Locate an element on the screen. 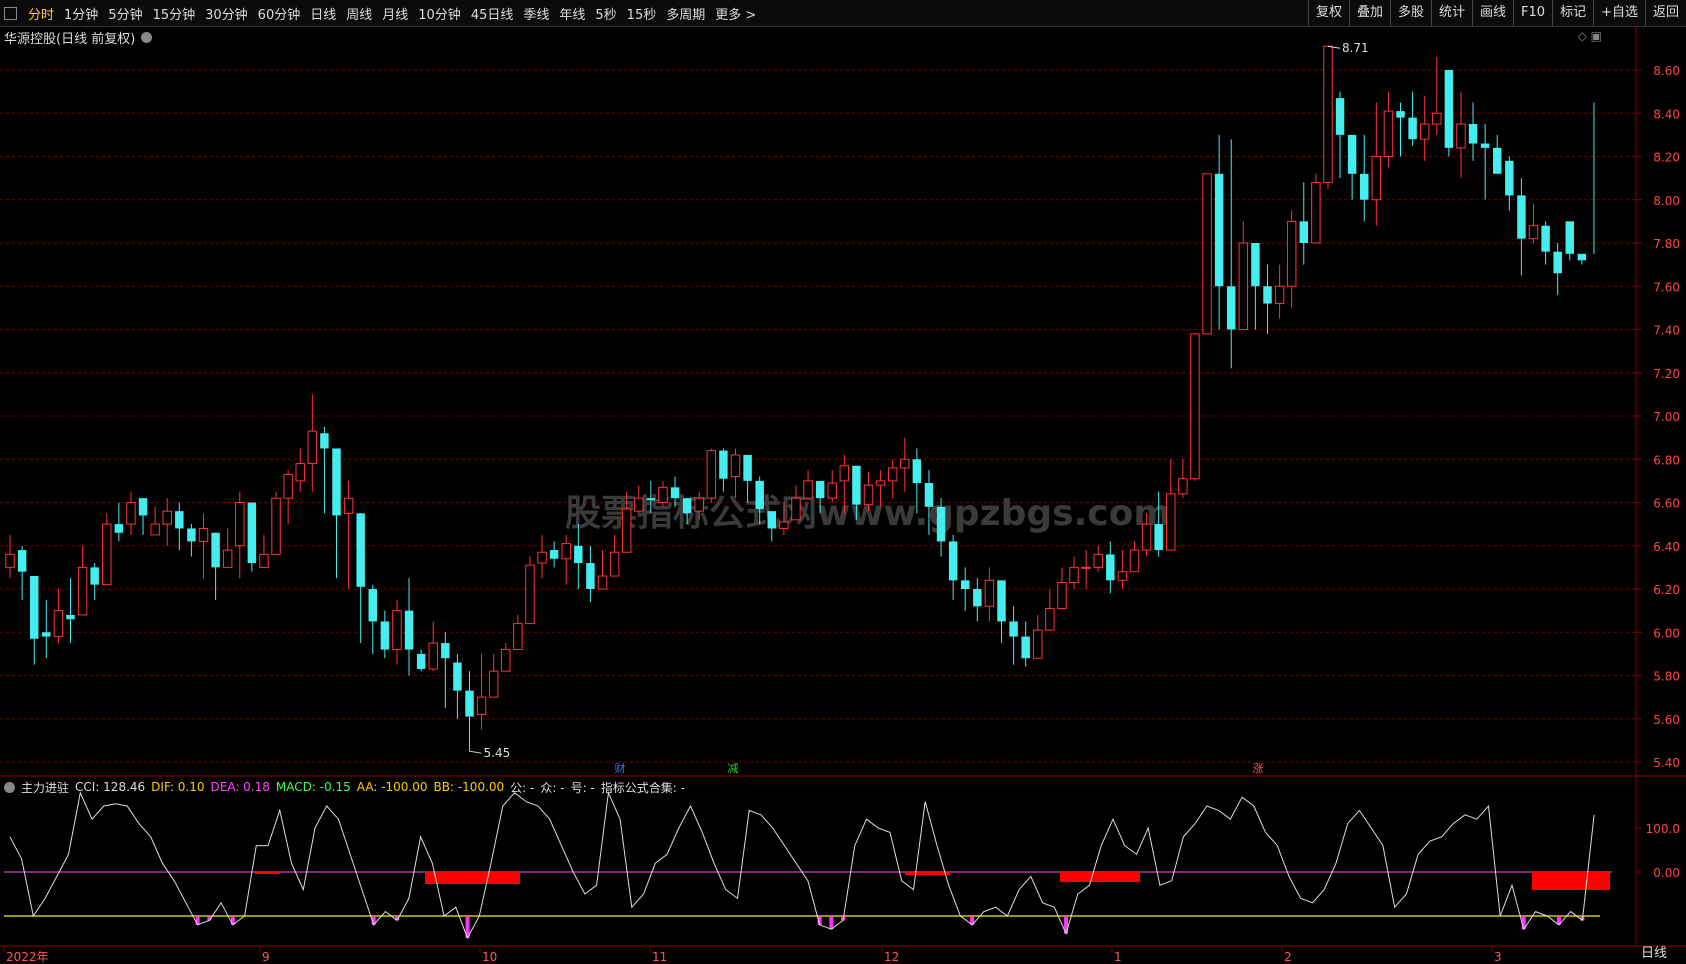  y-tick-label: 8.40 is located at coordinates (1666, 114).